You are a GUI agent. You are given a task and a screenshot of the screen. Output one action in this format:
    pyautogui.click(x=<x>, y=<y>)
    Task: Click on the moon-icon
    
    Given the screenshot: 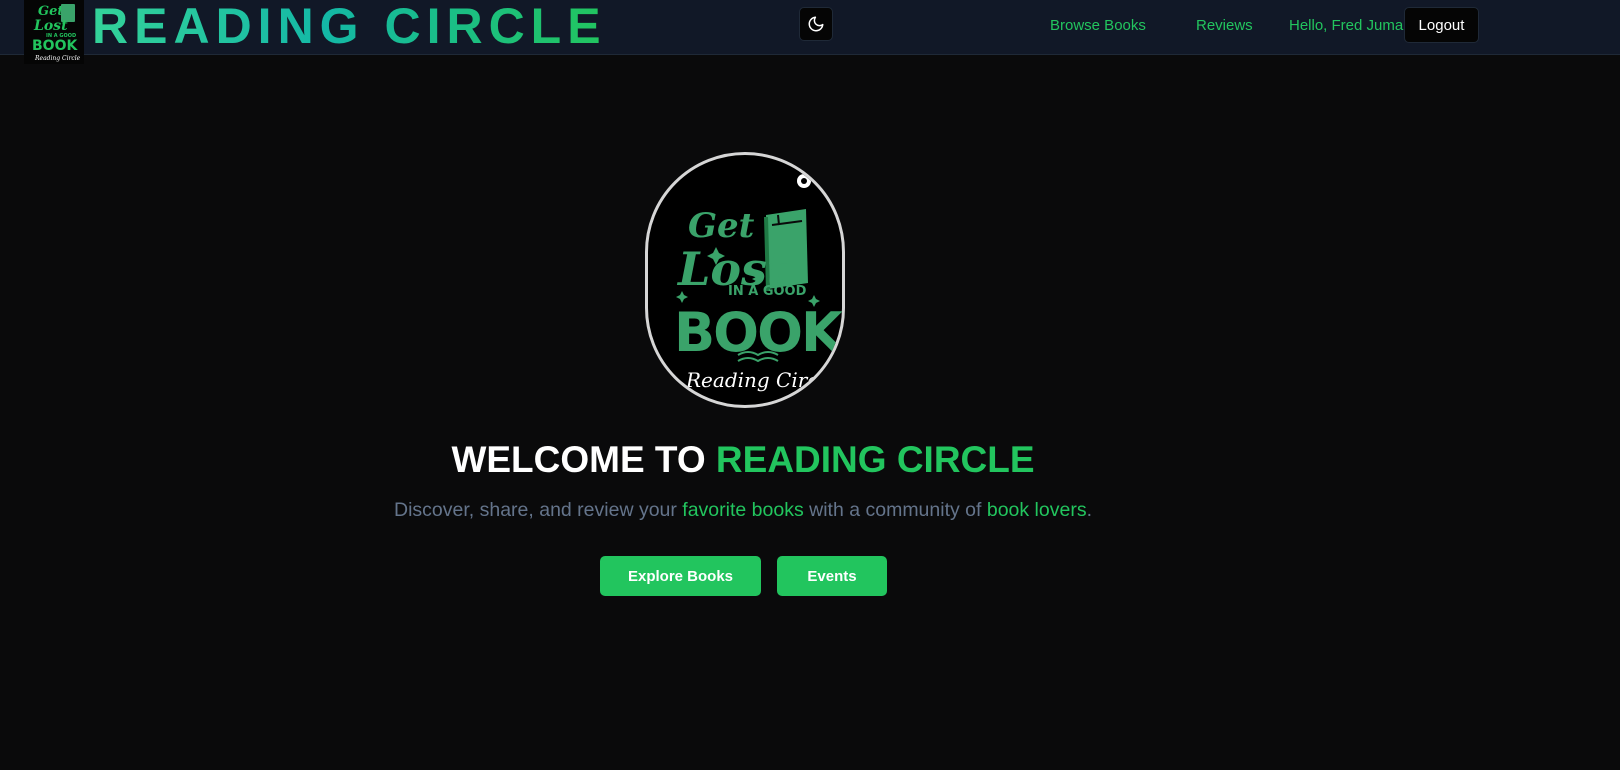 What is the action you would take?
    pyautogui.click(x=816, y=24)
    